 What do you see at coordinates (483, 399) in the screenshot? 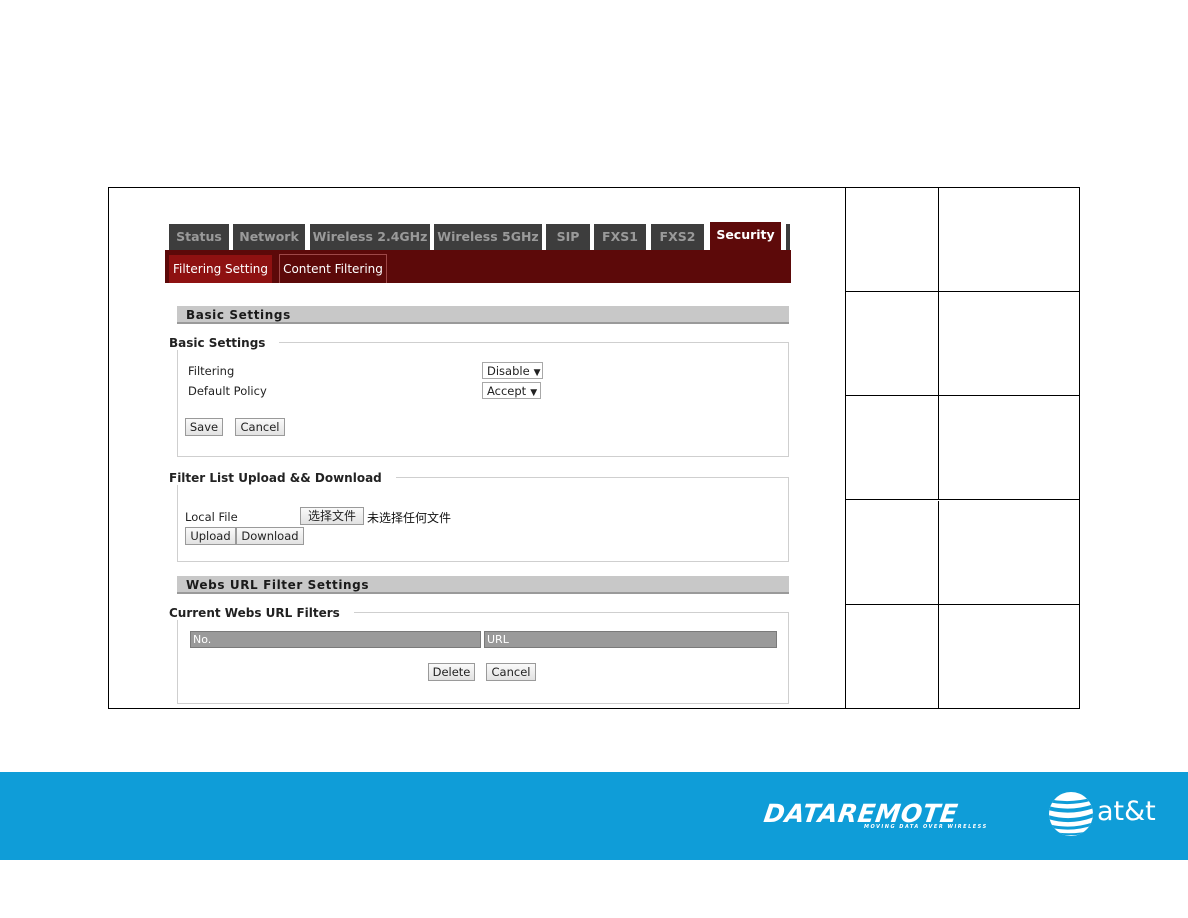
I see `basic-settings-fieldset` at bounding box center [483, 399].